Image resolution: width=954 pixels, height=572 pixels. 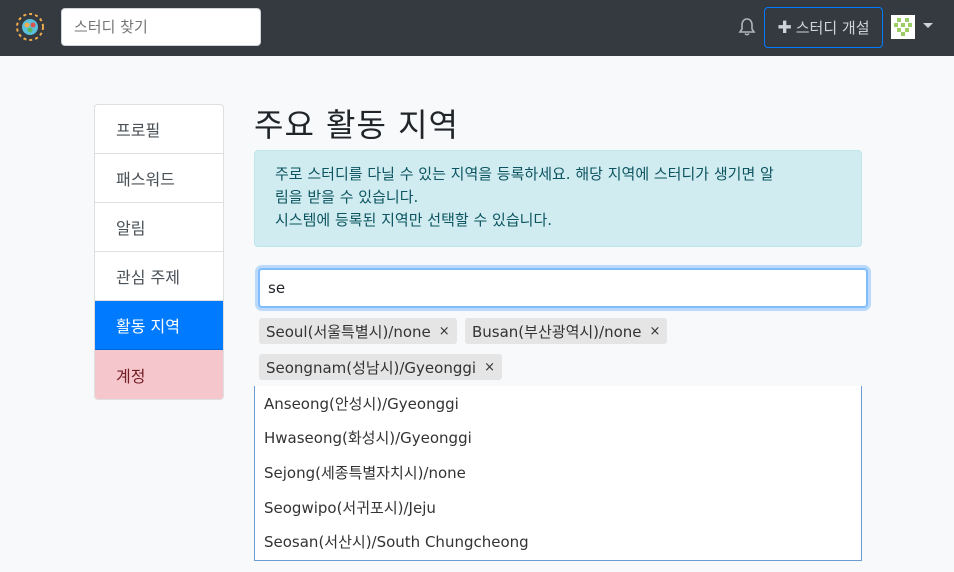 I want to click on logo-icon, so click(x=30, y=27).